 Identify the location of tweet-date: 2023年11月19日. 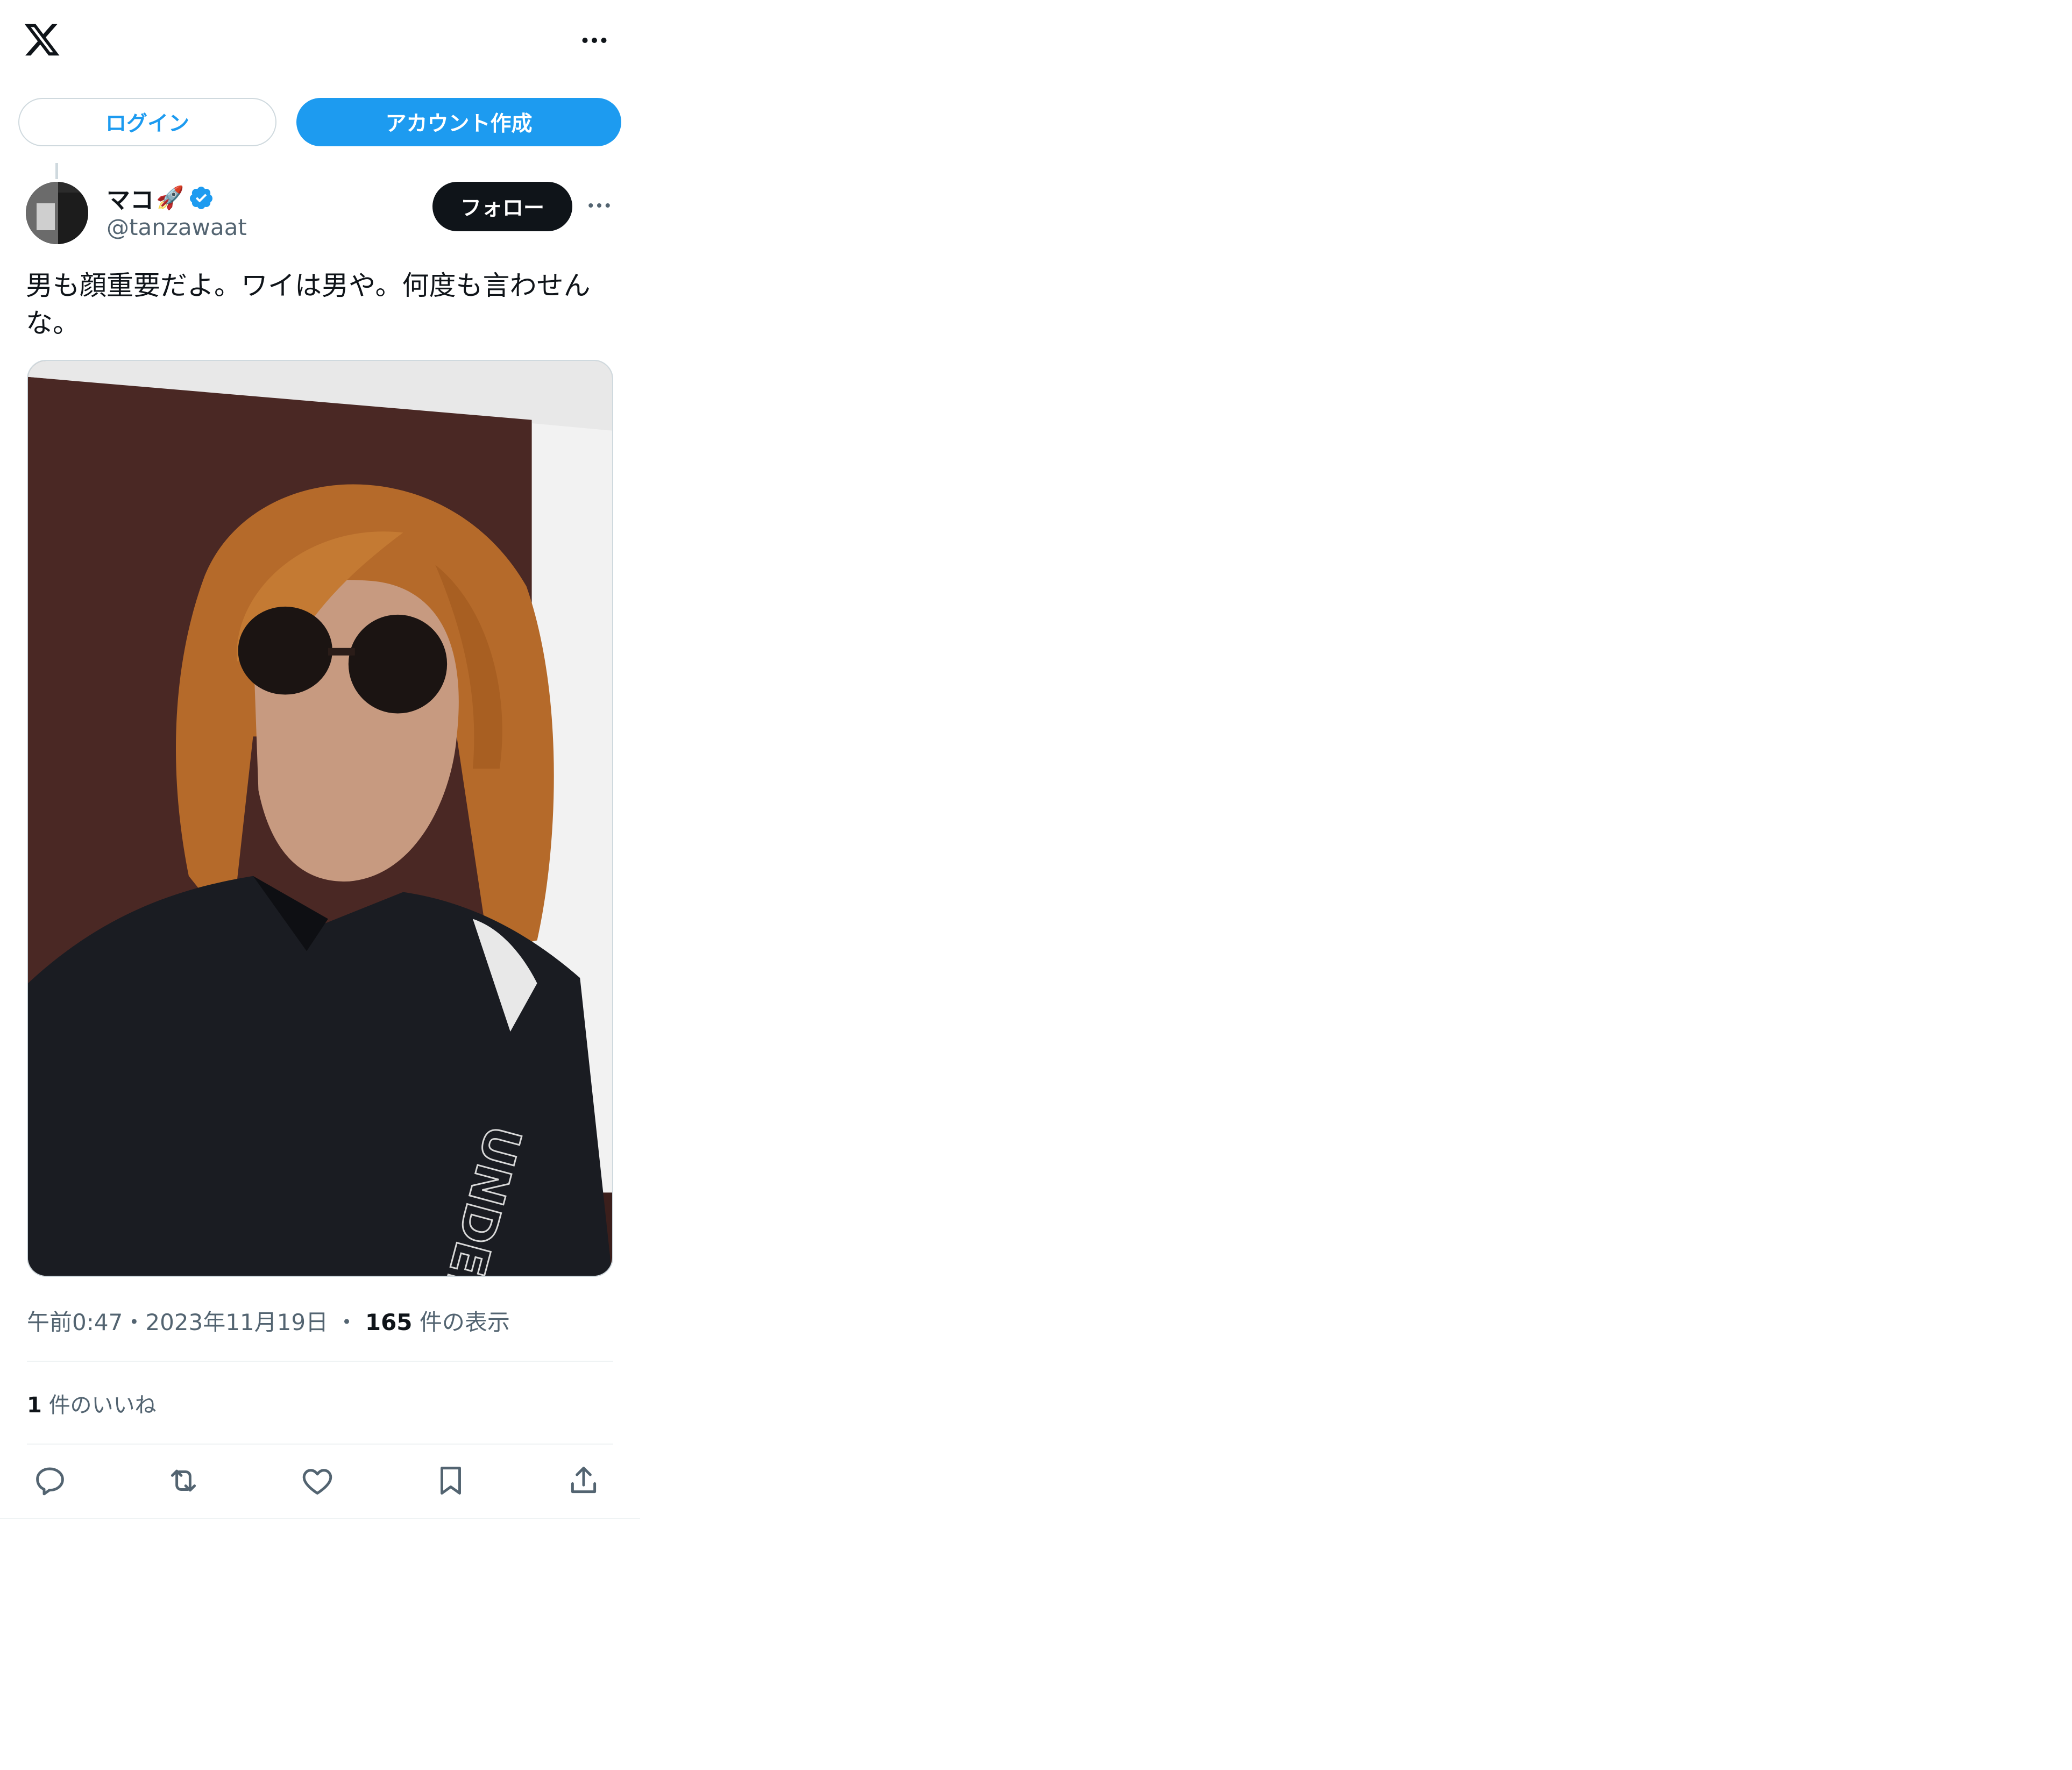
(236, 1322).